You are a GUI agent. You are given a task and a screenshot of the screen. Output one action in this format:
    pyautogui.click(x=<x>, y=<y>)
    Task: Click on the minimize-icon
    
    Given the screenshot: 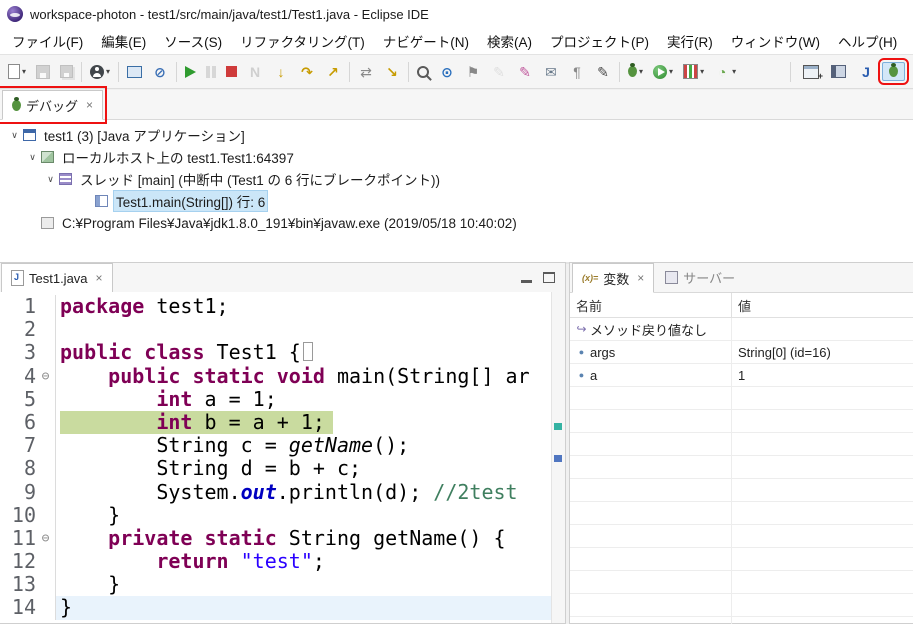 What is the action you would take?
    pyautogui.click(x=526, y=281)
    